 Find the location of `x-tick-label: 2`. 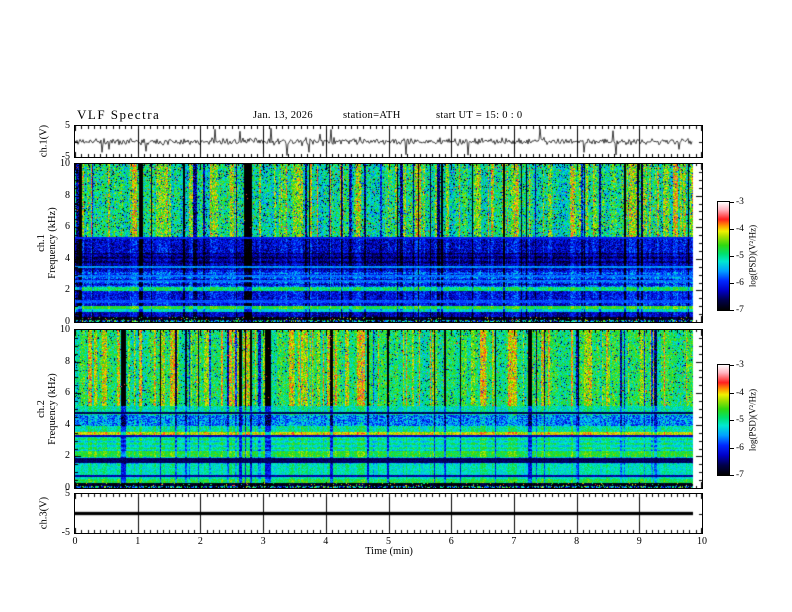

x-tick-label: 2 is located at coordinates (200, 541).